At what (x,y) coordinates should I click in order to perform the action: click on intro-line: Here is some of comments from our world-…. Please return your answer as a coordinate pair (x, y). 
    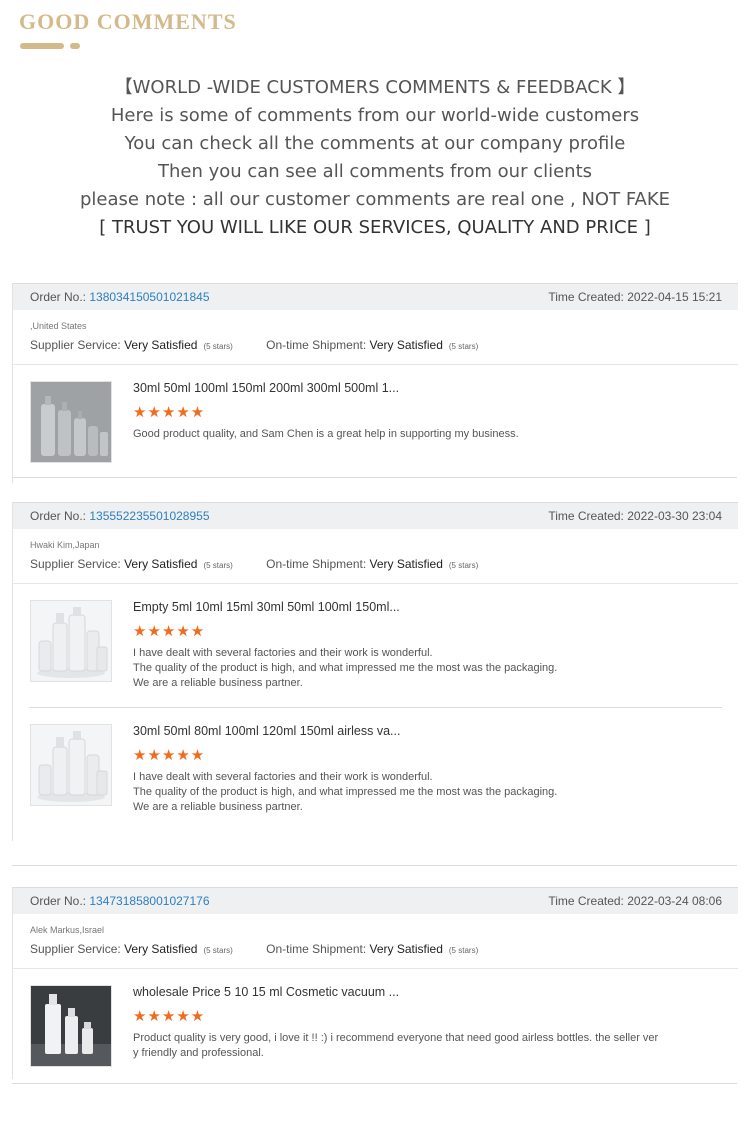
    Looking at the image, I should click on (375, 115).